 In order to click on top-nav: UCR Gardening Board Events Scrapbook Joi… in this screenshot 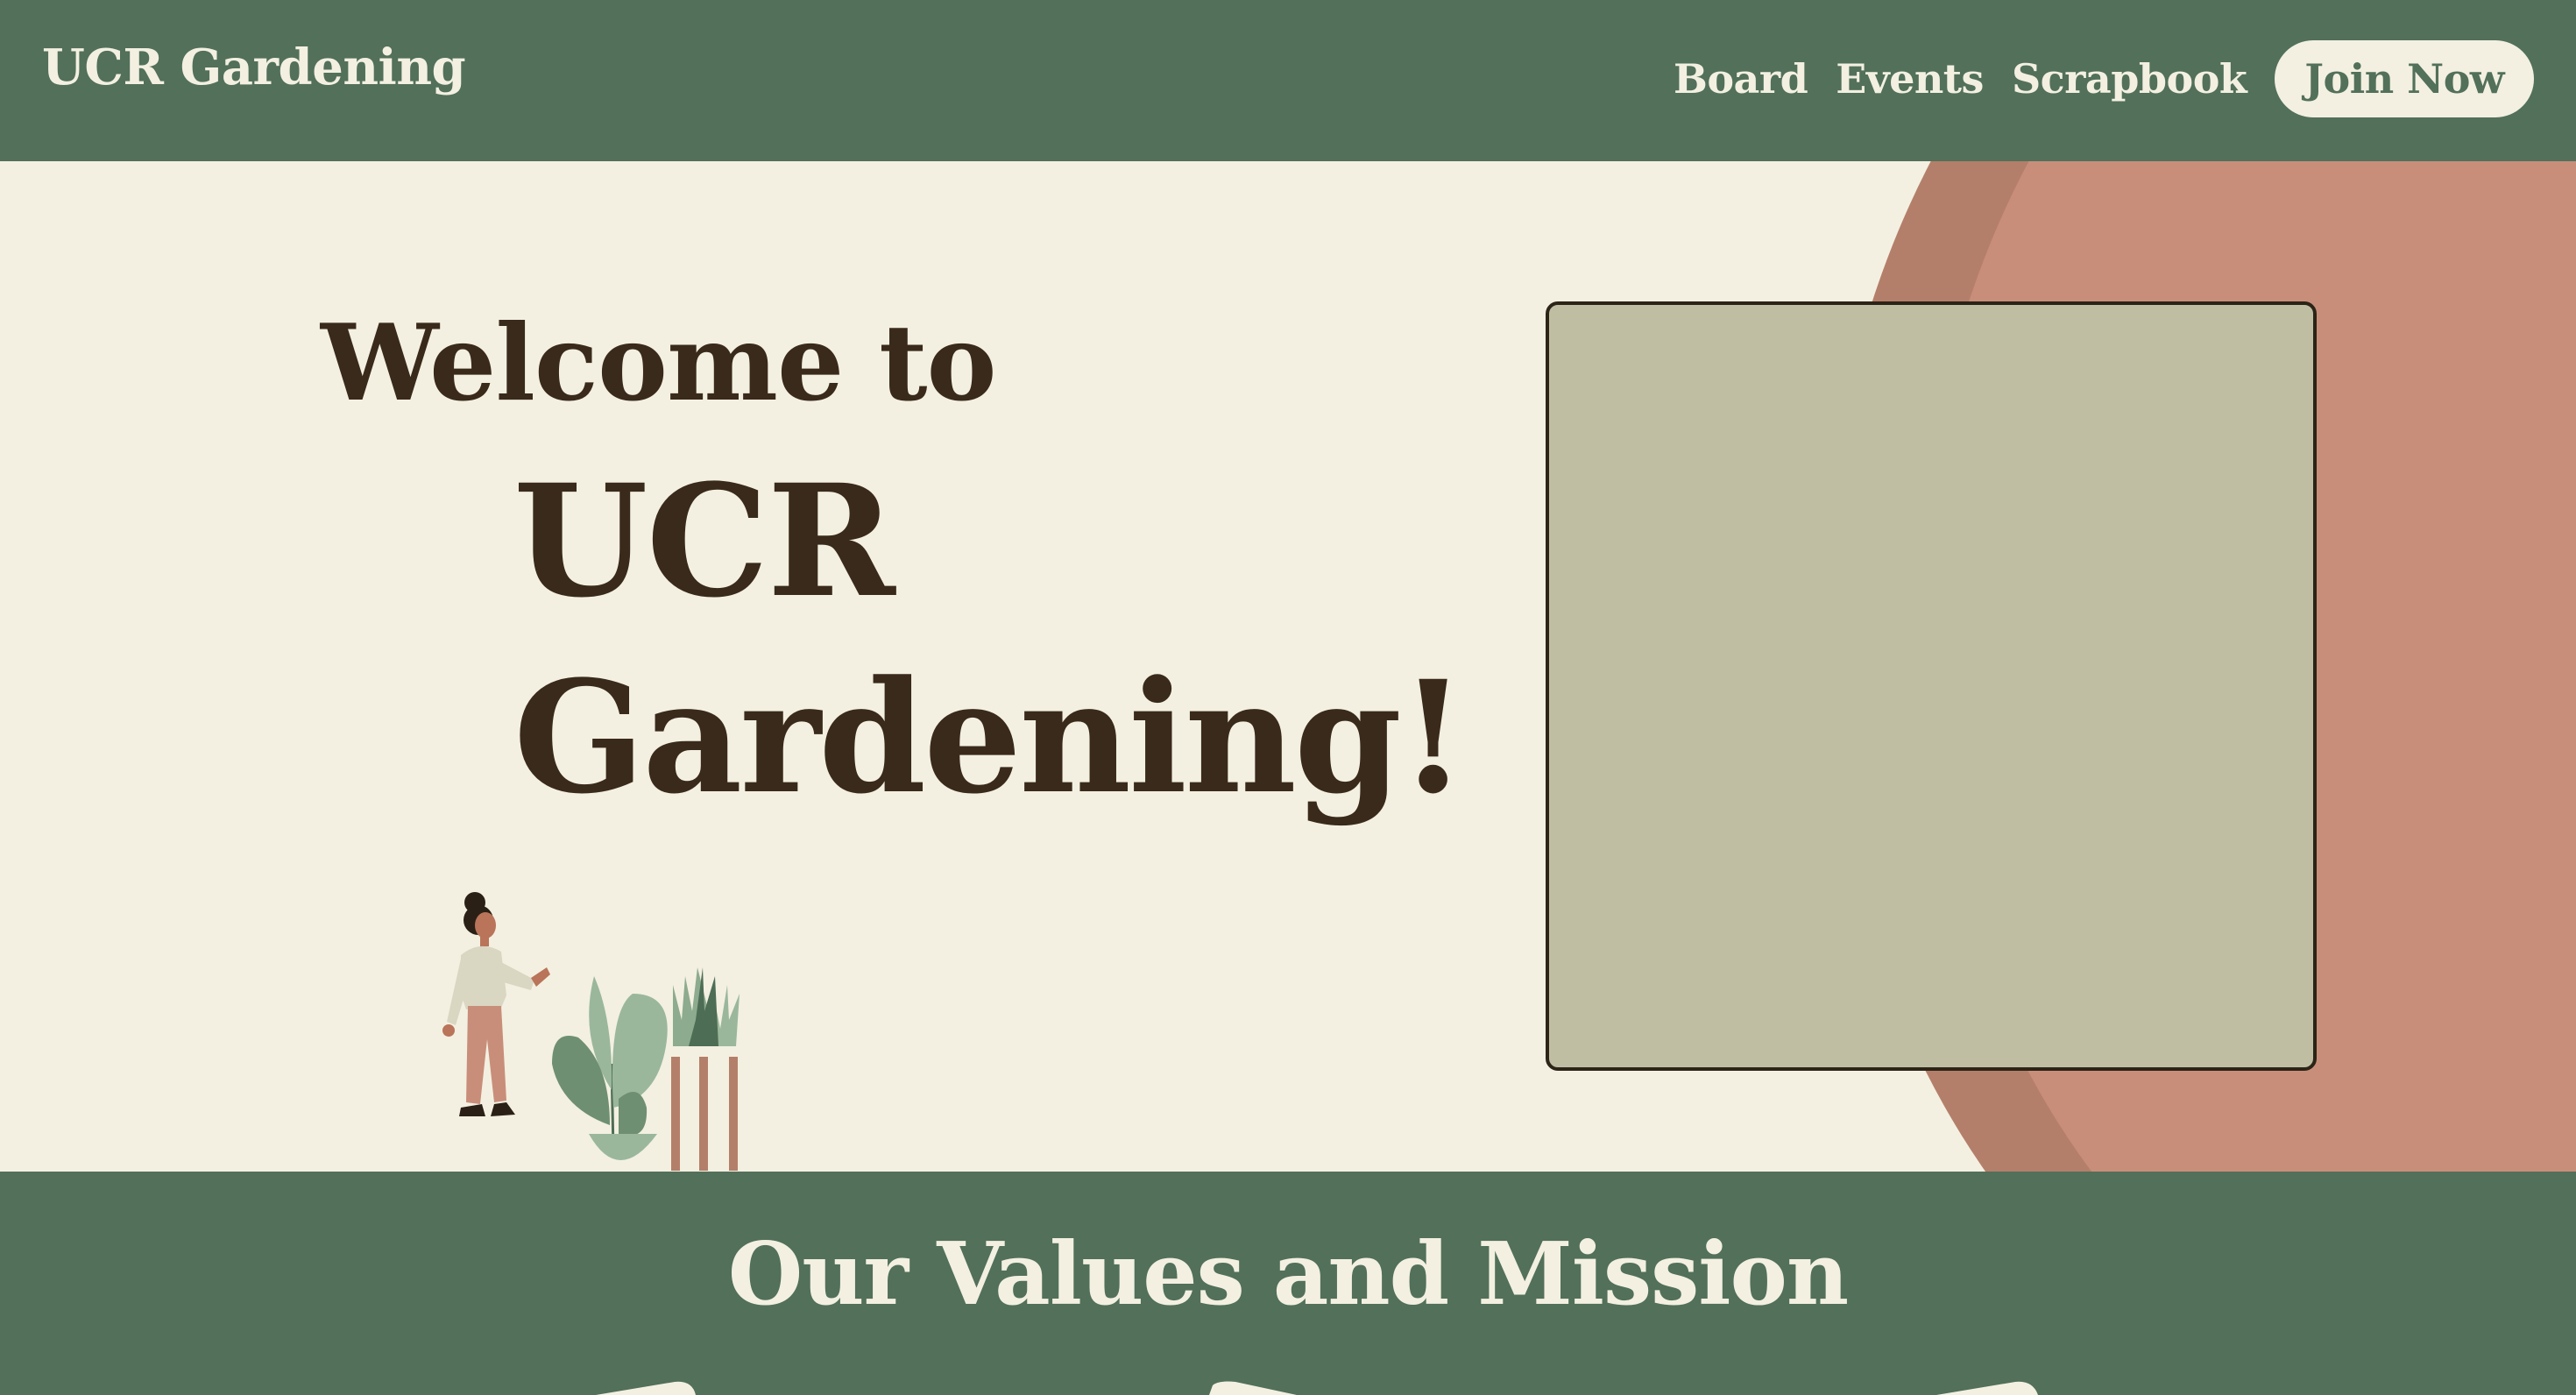, I will do `click(1288, 80)`.